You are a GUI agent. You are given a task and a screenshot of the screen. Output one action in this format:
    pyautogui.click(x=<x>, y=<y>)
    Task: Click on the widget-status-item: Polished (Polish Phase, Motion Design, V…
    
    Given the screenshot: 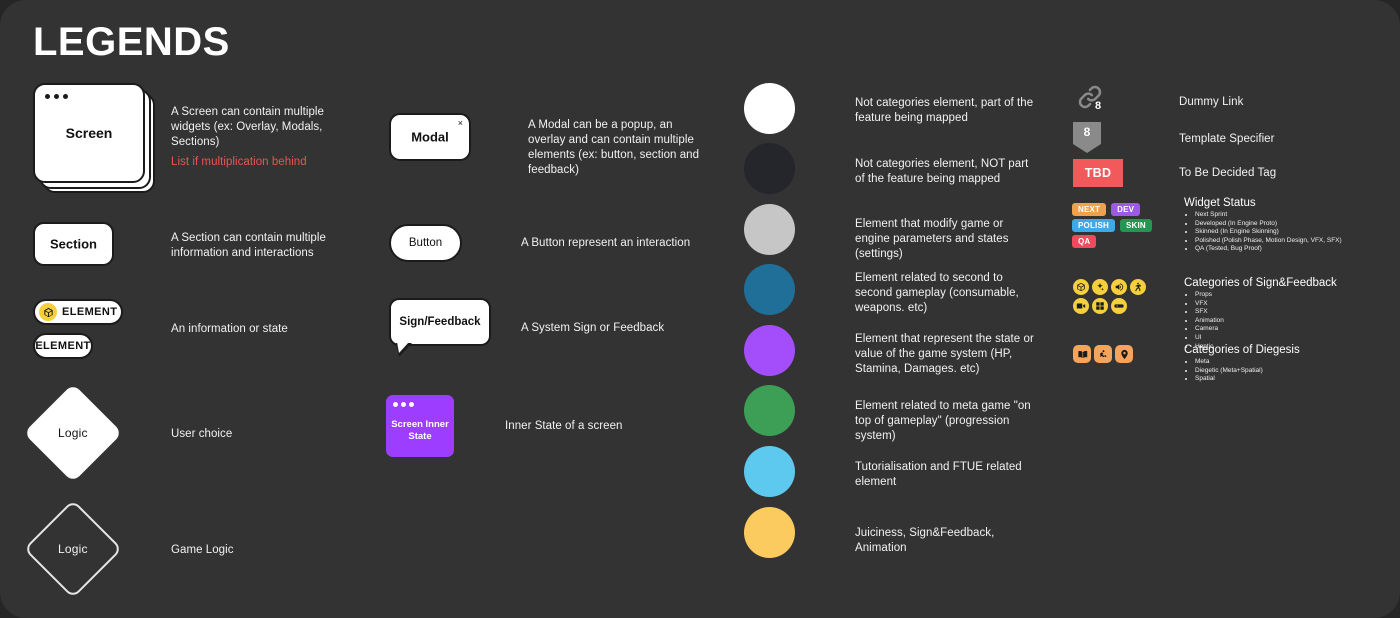 What is the action you would take?
    pyautogui.click(x=1297, y=241)
    